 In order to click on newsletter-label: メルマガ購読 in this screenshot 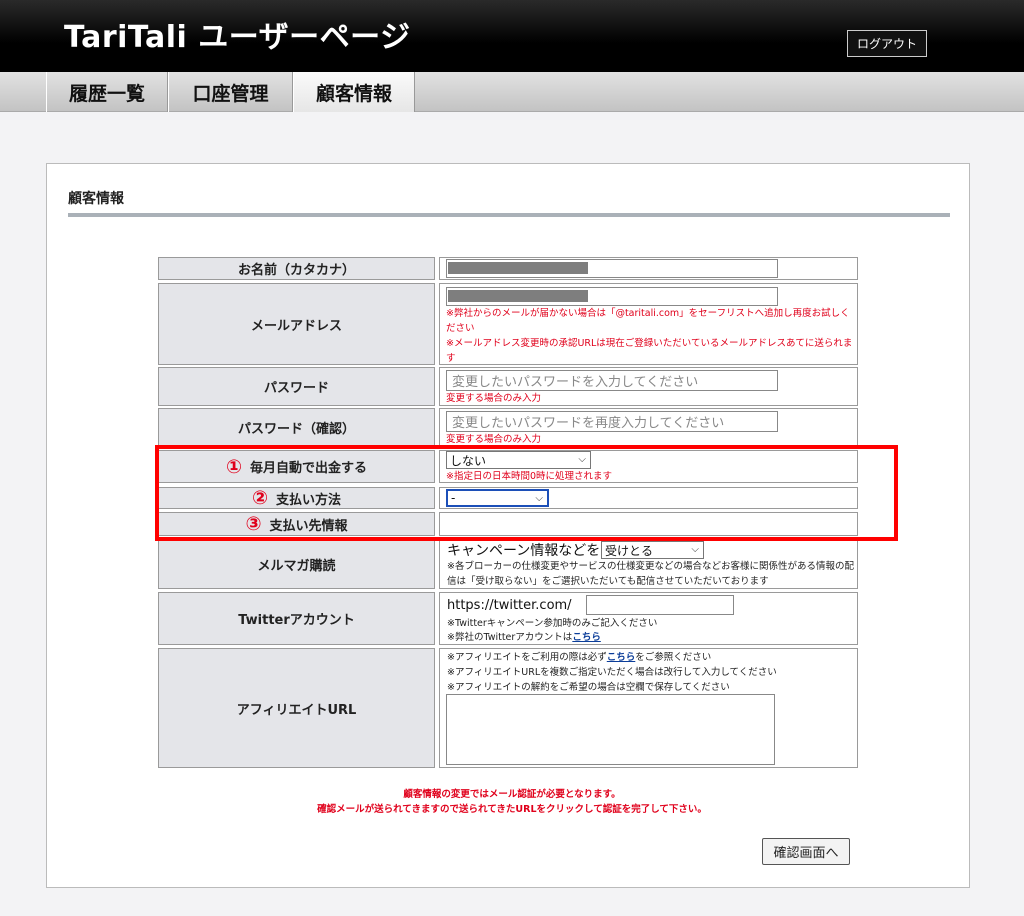, I will do `click(296, 564)`.